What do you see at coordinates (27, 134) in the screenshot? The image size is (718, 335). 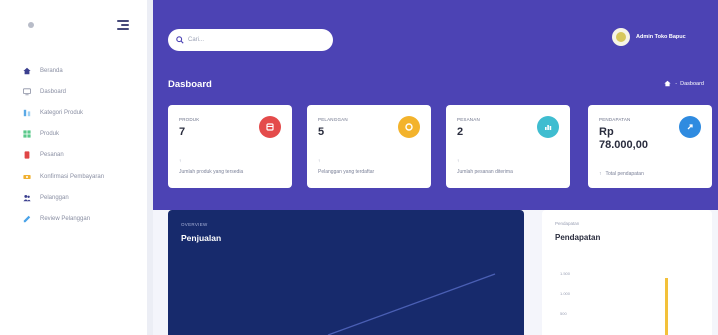 I see `grid-icon` at bounding box center [27, 134].